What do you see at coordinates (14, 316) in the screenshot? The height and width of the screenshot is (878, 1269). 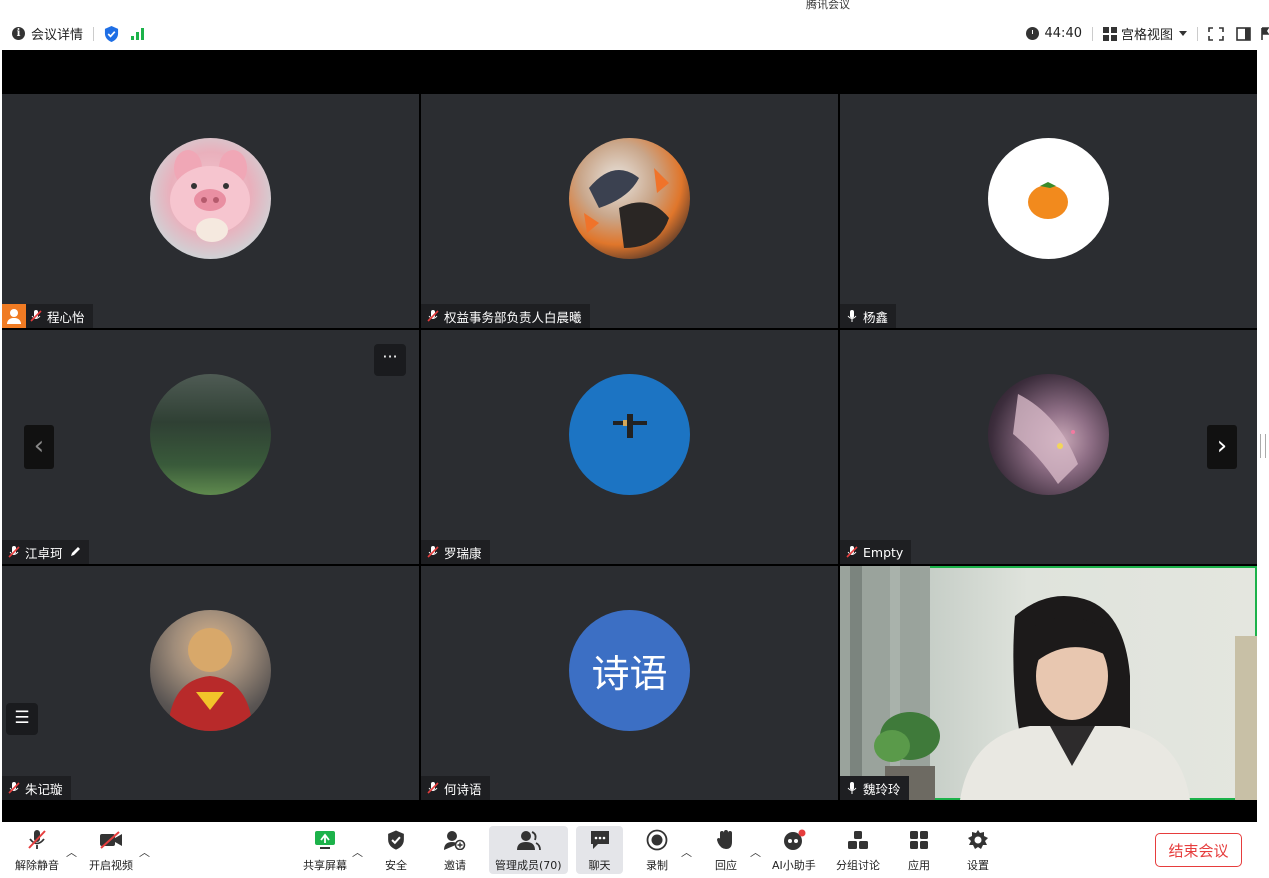 I see `host-badge-icon` at bounding box center [14, 316].